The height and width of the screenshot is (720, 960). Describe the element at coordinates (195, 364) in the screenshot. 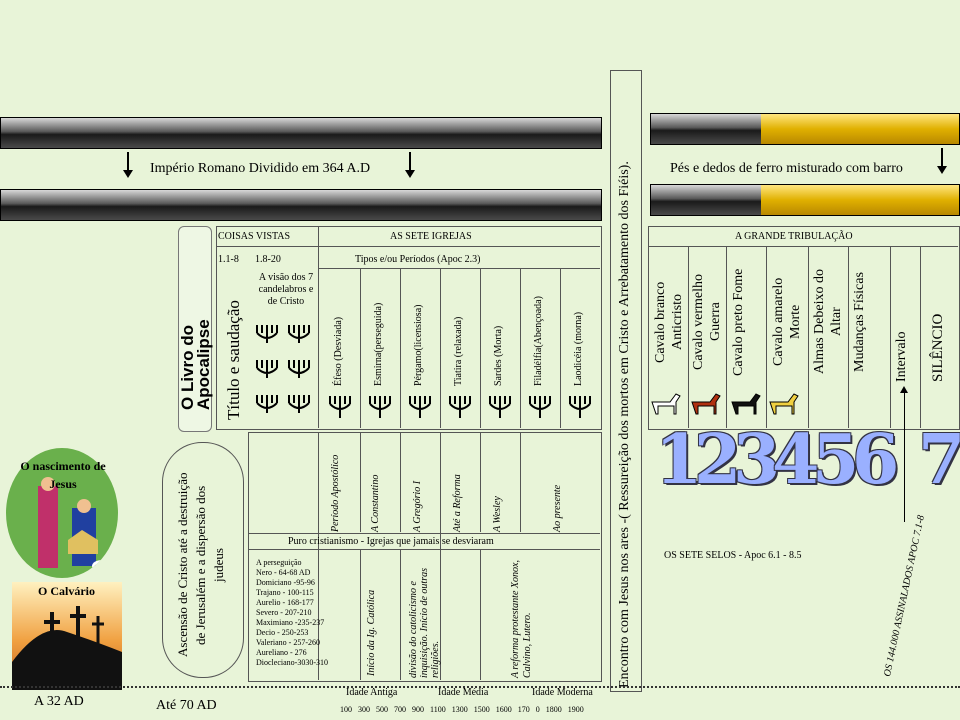

I see `scroll-title: O Livro do Apocalipse` at that location.